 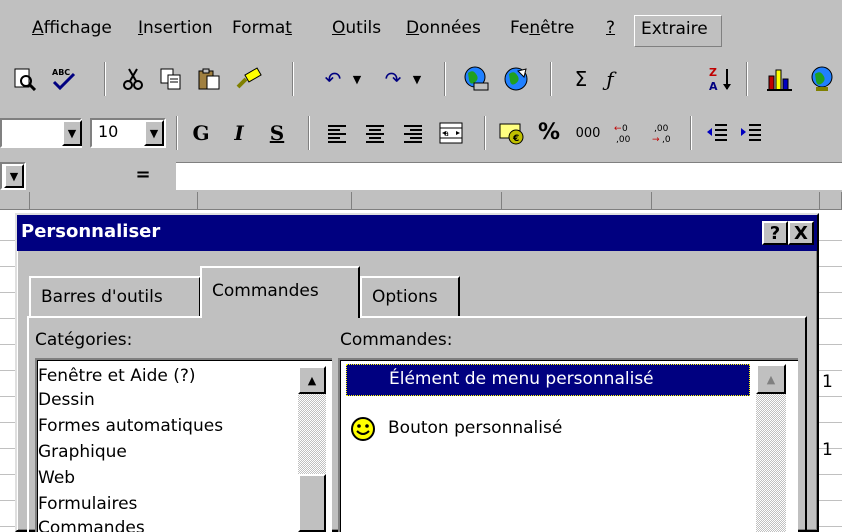 I want to click on decrease-decimal-icon: ,00 → ,0, so click(x=664, y=133).